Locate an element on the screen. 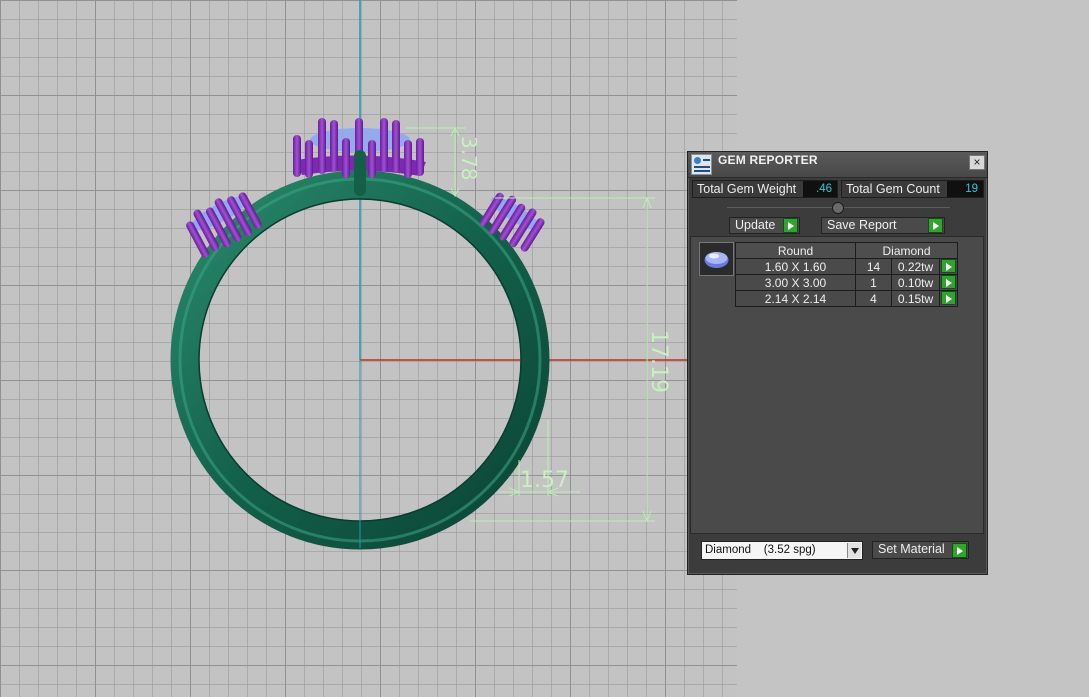 This screenshot has height=697, width=1089. table-row: 1.60 X 1.60 14 0.22tw is located at coordinates (846, 266).